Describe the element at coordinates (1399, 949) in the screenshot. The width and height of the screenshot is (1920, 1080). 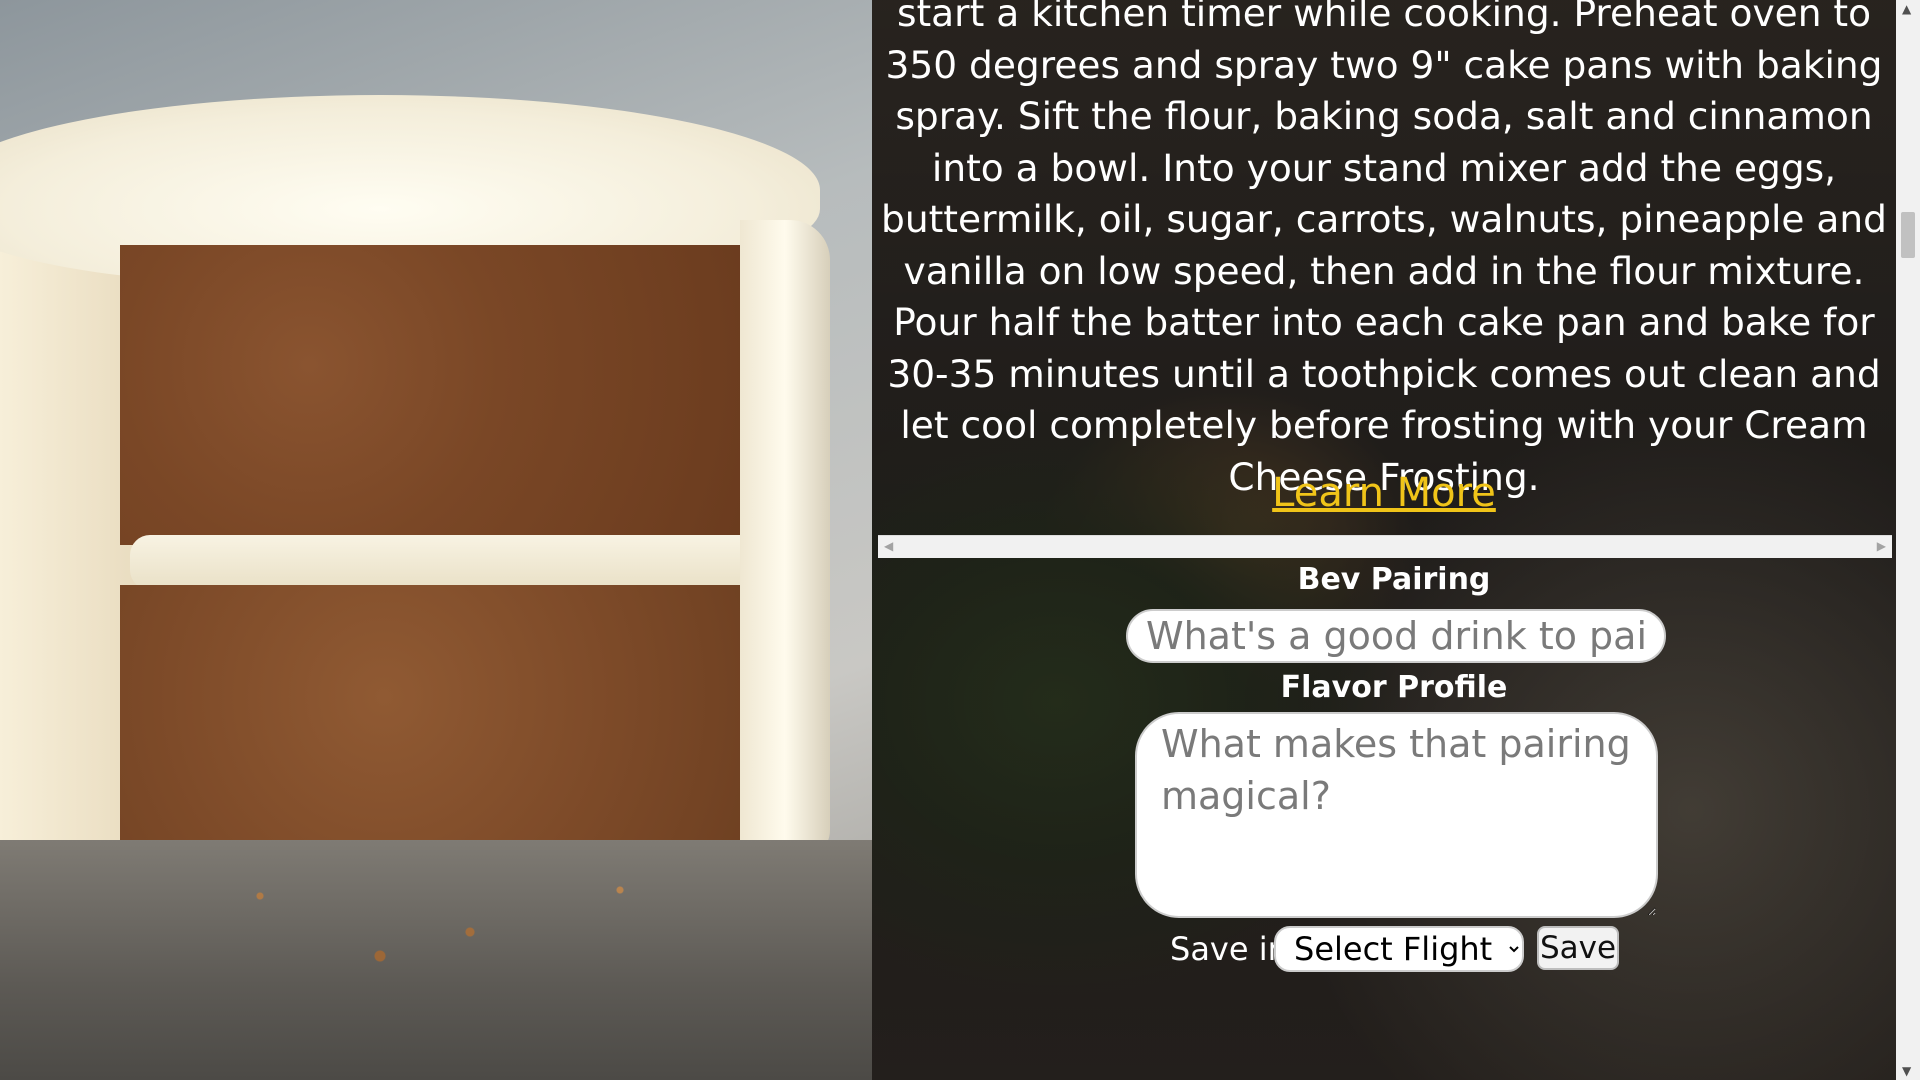
I see `flight-select: Select Flight` at that location.